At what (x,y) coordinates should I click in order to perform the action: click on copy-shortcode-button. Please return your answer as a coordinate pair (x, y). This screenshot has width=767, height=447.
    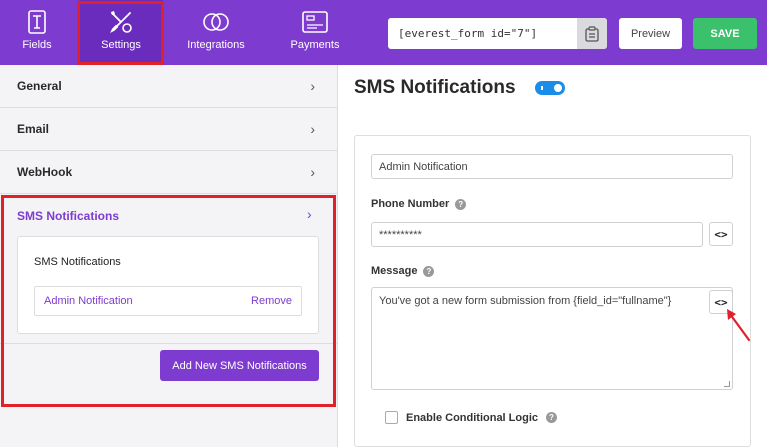
    Looking at the image, I should click on (592, 33).